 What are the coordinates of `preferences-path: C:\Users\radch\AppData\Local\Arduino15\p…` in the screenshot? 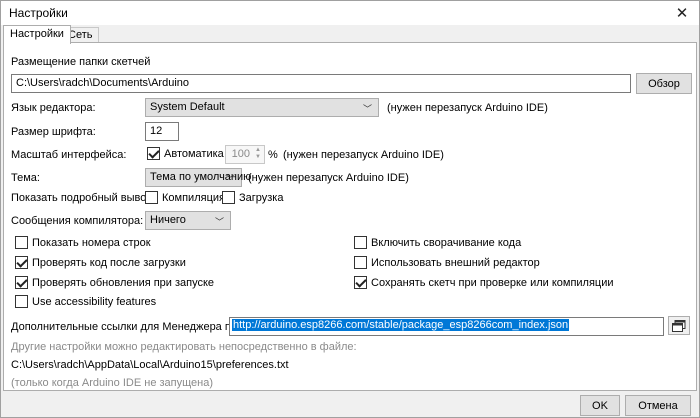 It's located at (150, 365).